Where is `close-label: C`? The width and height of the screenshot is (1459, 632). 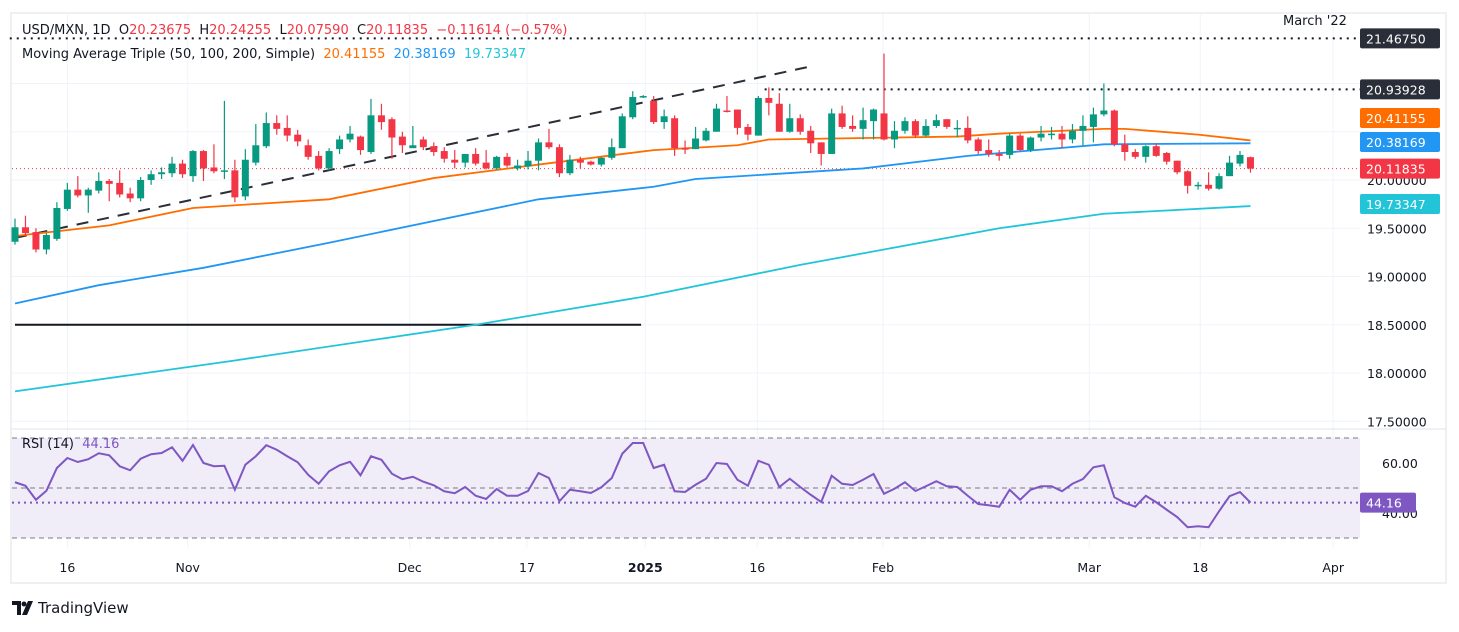 close-label: C is located at coordinates (361, 30).